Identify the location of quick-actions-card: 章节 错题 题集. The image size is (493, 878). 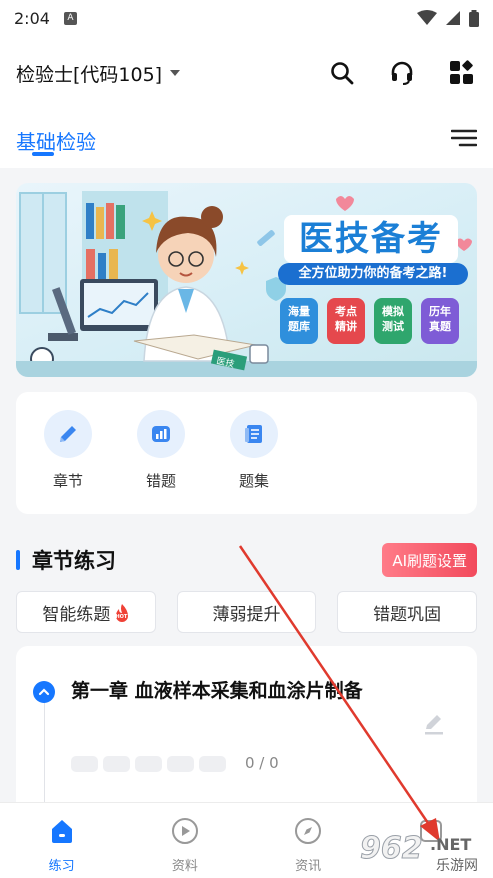
(246, 453).